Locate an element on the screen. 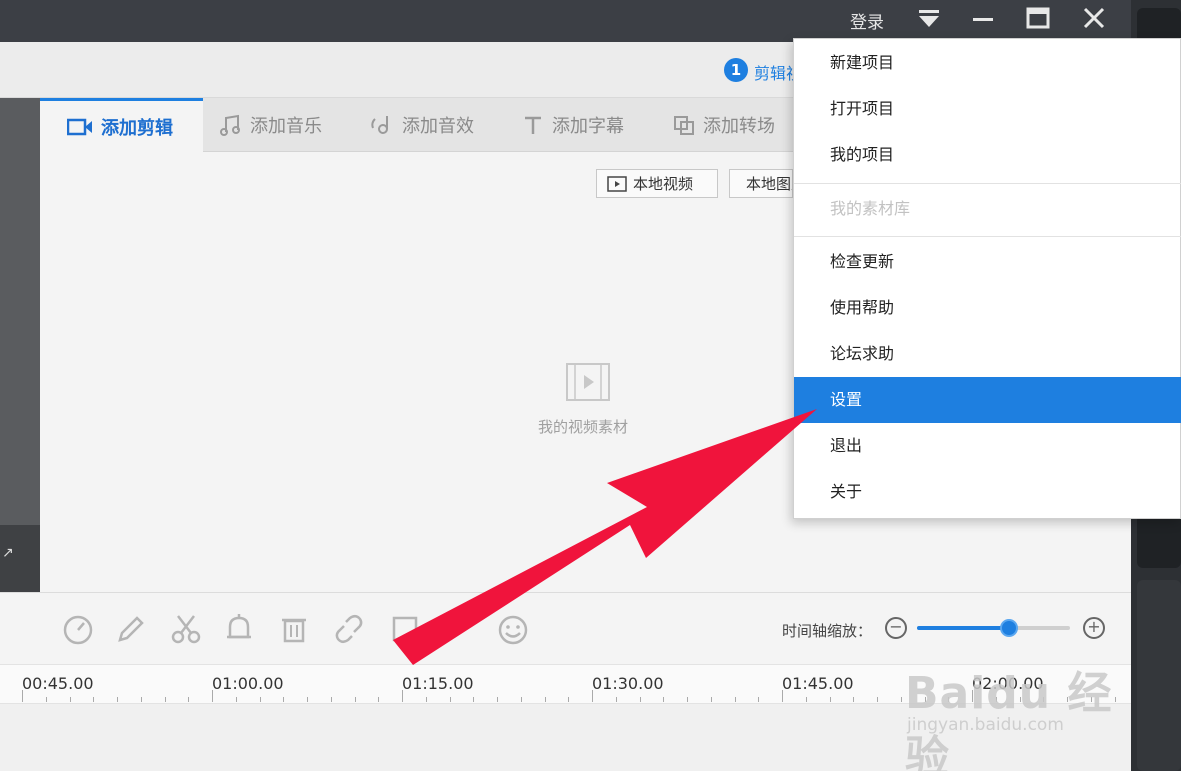 The height and width of the screenshot is (771, 1181). menu-item-new-project: 新建项目 is located at coordinates (987, 63).